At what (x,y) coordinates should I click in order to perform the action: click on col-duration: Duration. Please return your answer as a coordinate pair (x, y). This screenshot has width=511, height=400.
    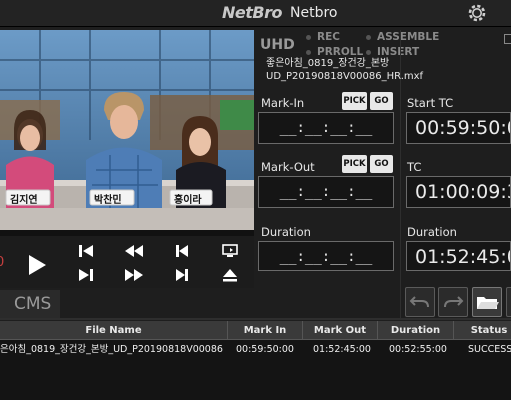
    Looking at the image, I should click on (416, 330).